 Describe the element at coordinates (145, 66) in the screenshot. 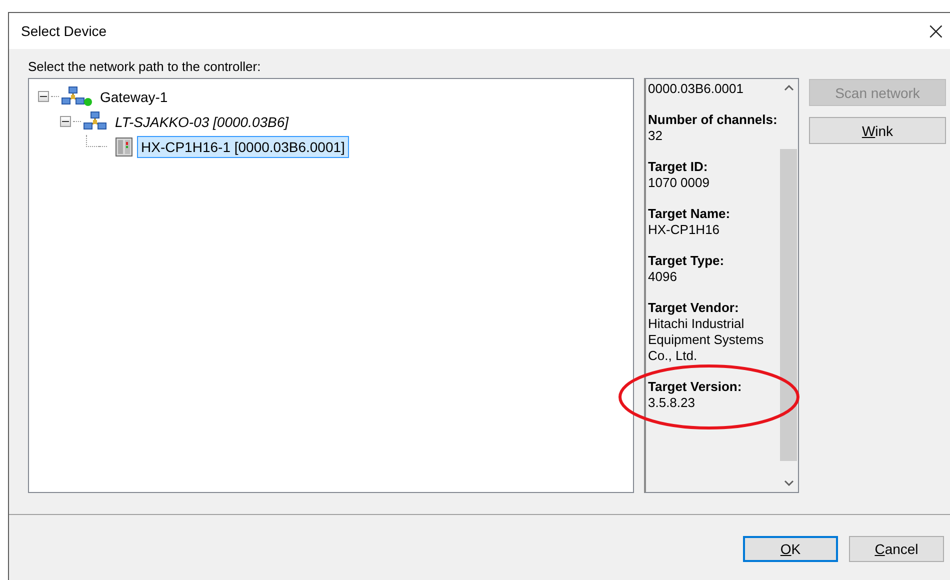

I see `instruction-label: Select the network path to the controller:` at that location.